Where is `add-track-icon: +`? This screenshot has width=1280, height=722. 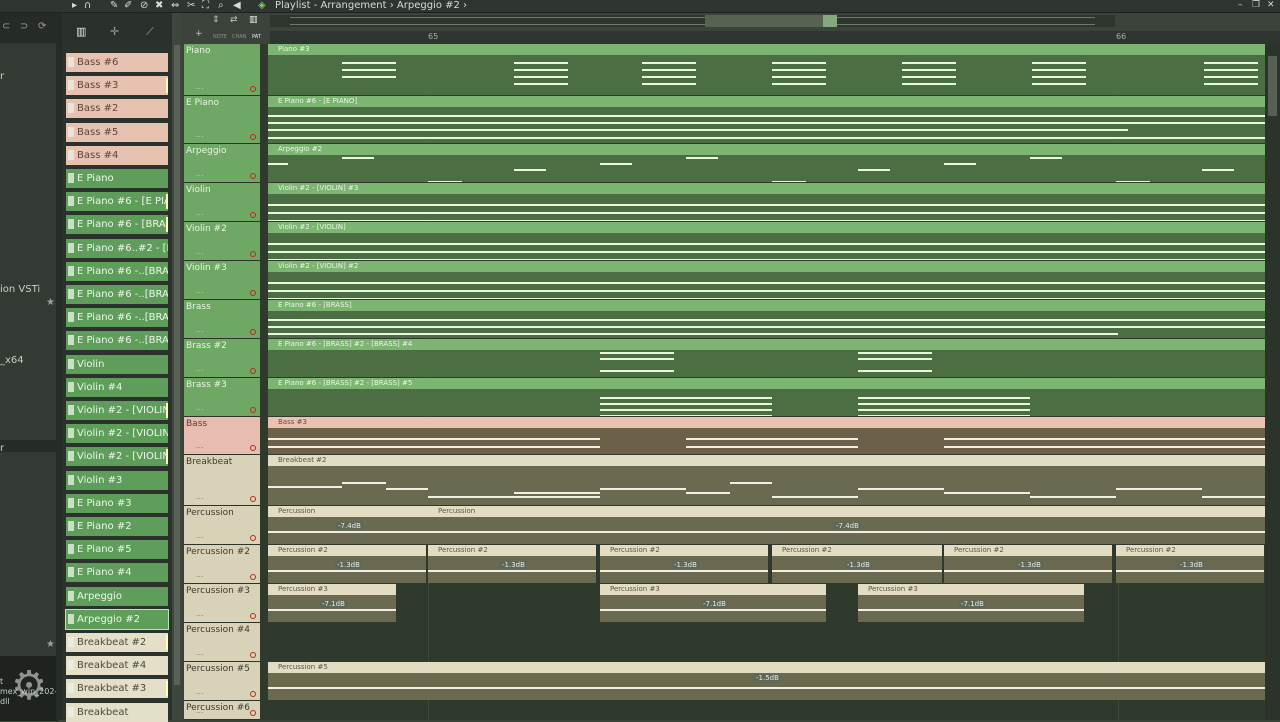
add-track-icon: + is located at coordinates (199, 34).